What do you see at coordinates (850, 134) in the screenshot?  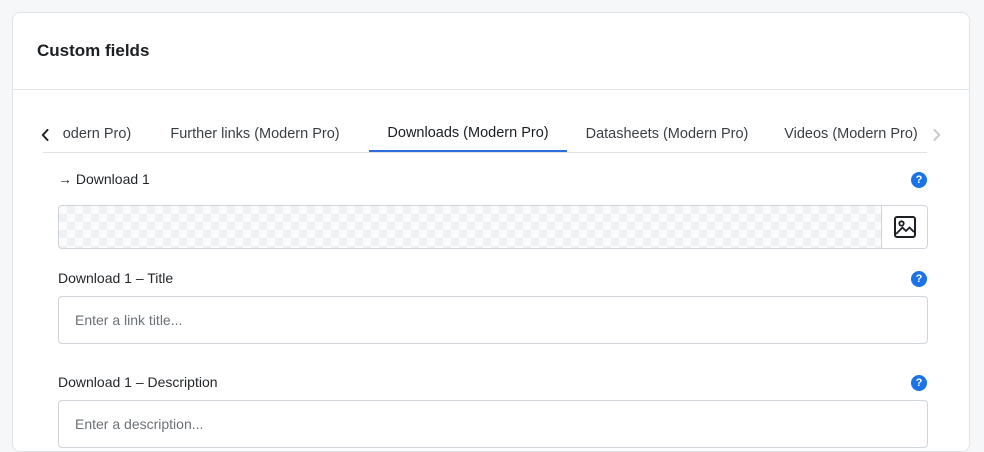 I see `tab-videos: Videos (Modern Pro)` at bounding box center [850, 134].